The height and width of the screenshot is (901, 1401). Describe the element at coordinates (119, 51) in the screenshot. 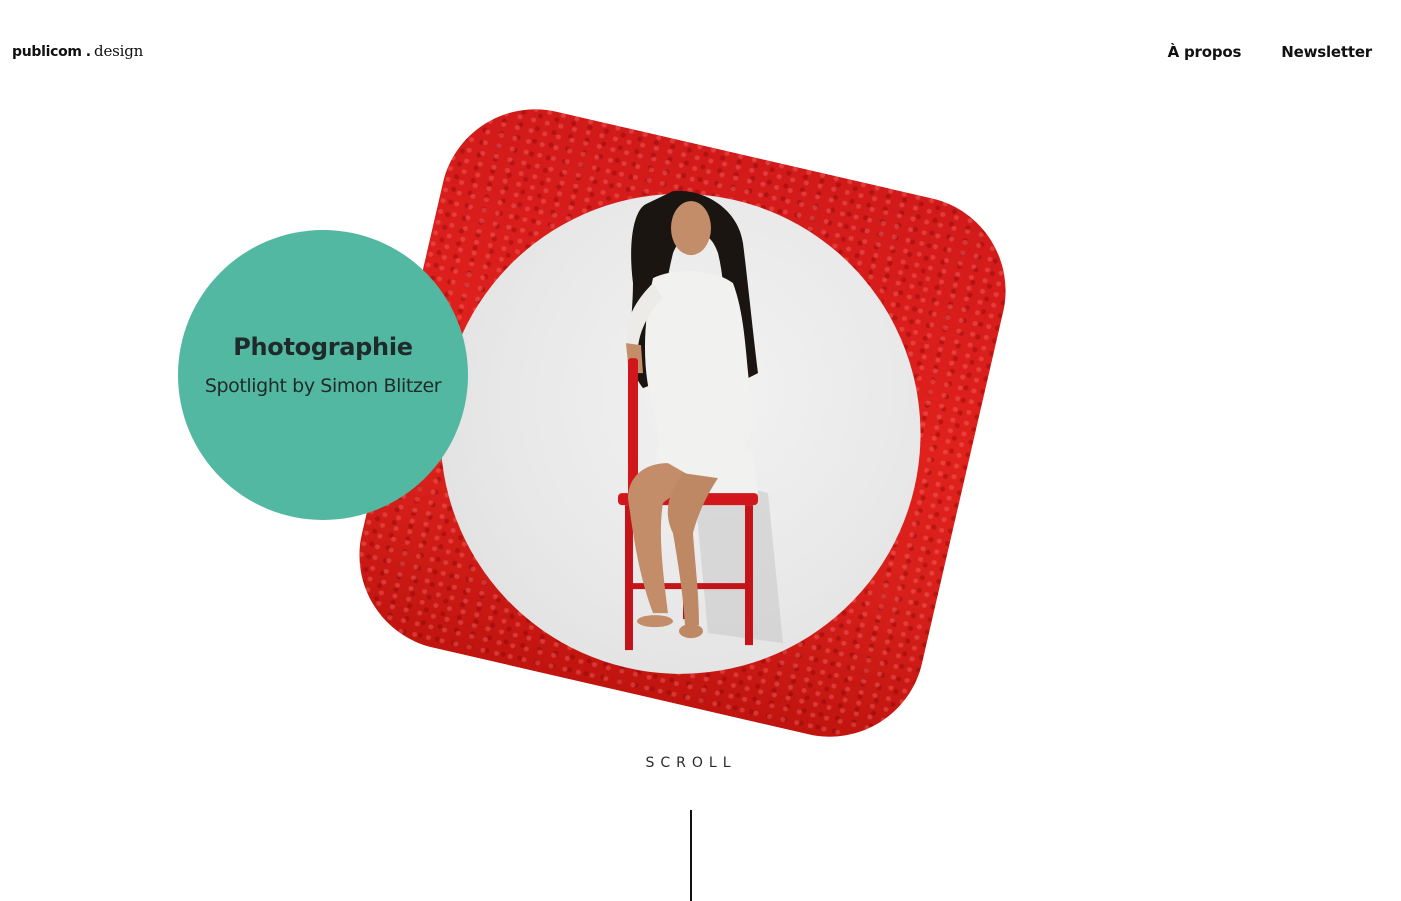

I see `logo-suffix: design` at that location.